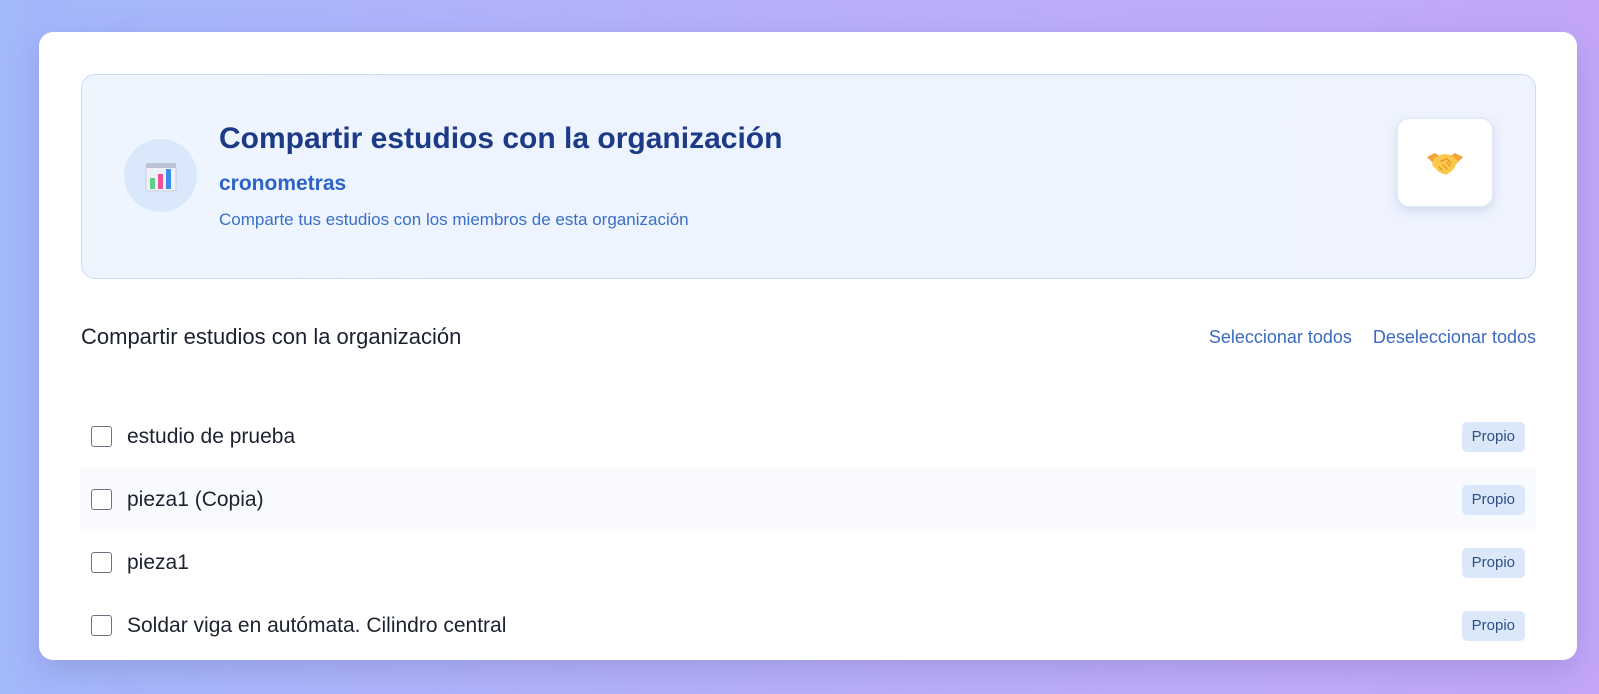  Describe the element at coordinates (808, 499) in the screenshot. I see `study-row: pieza1 (Copia) Propio` at that location.